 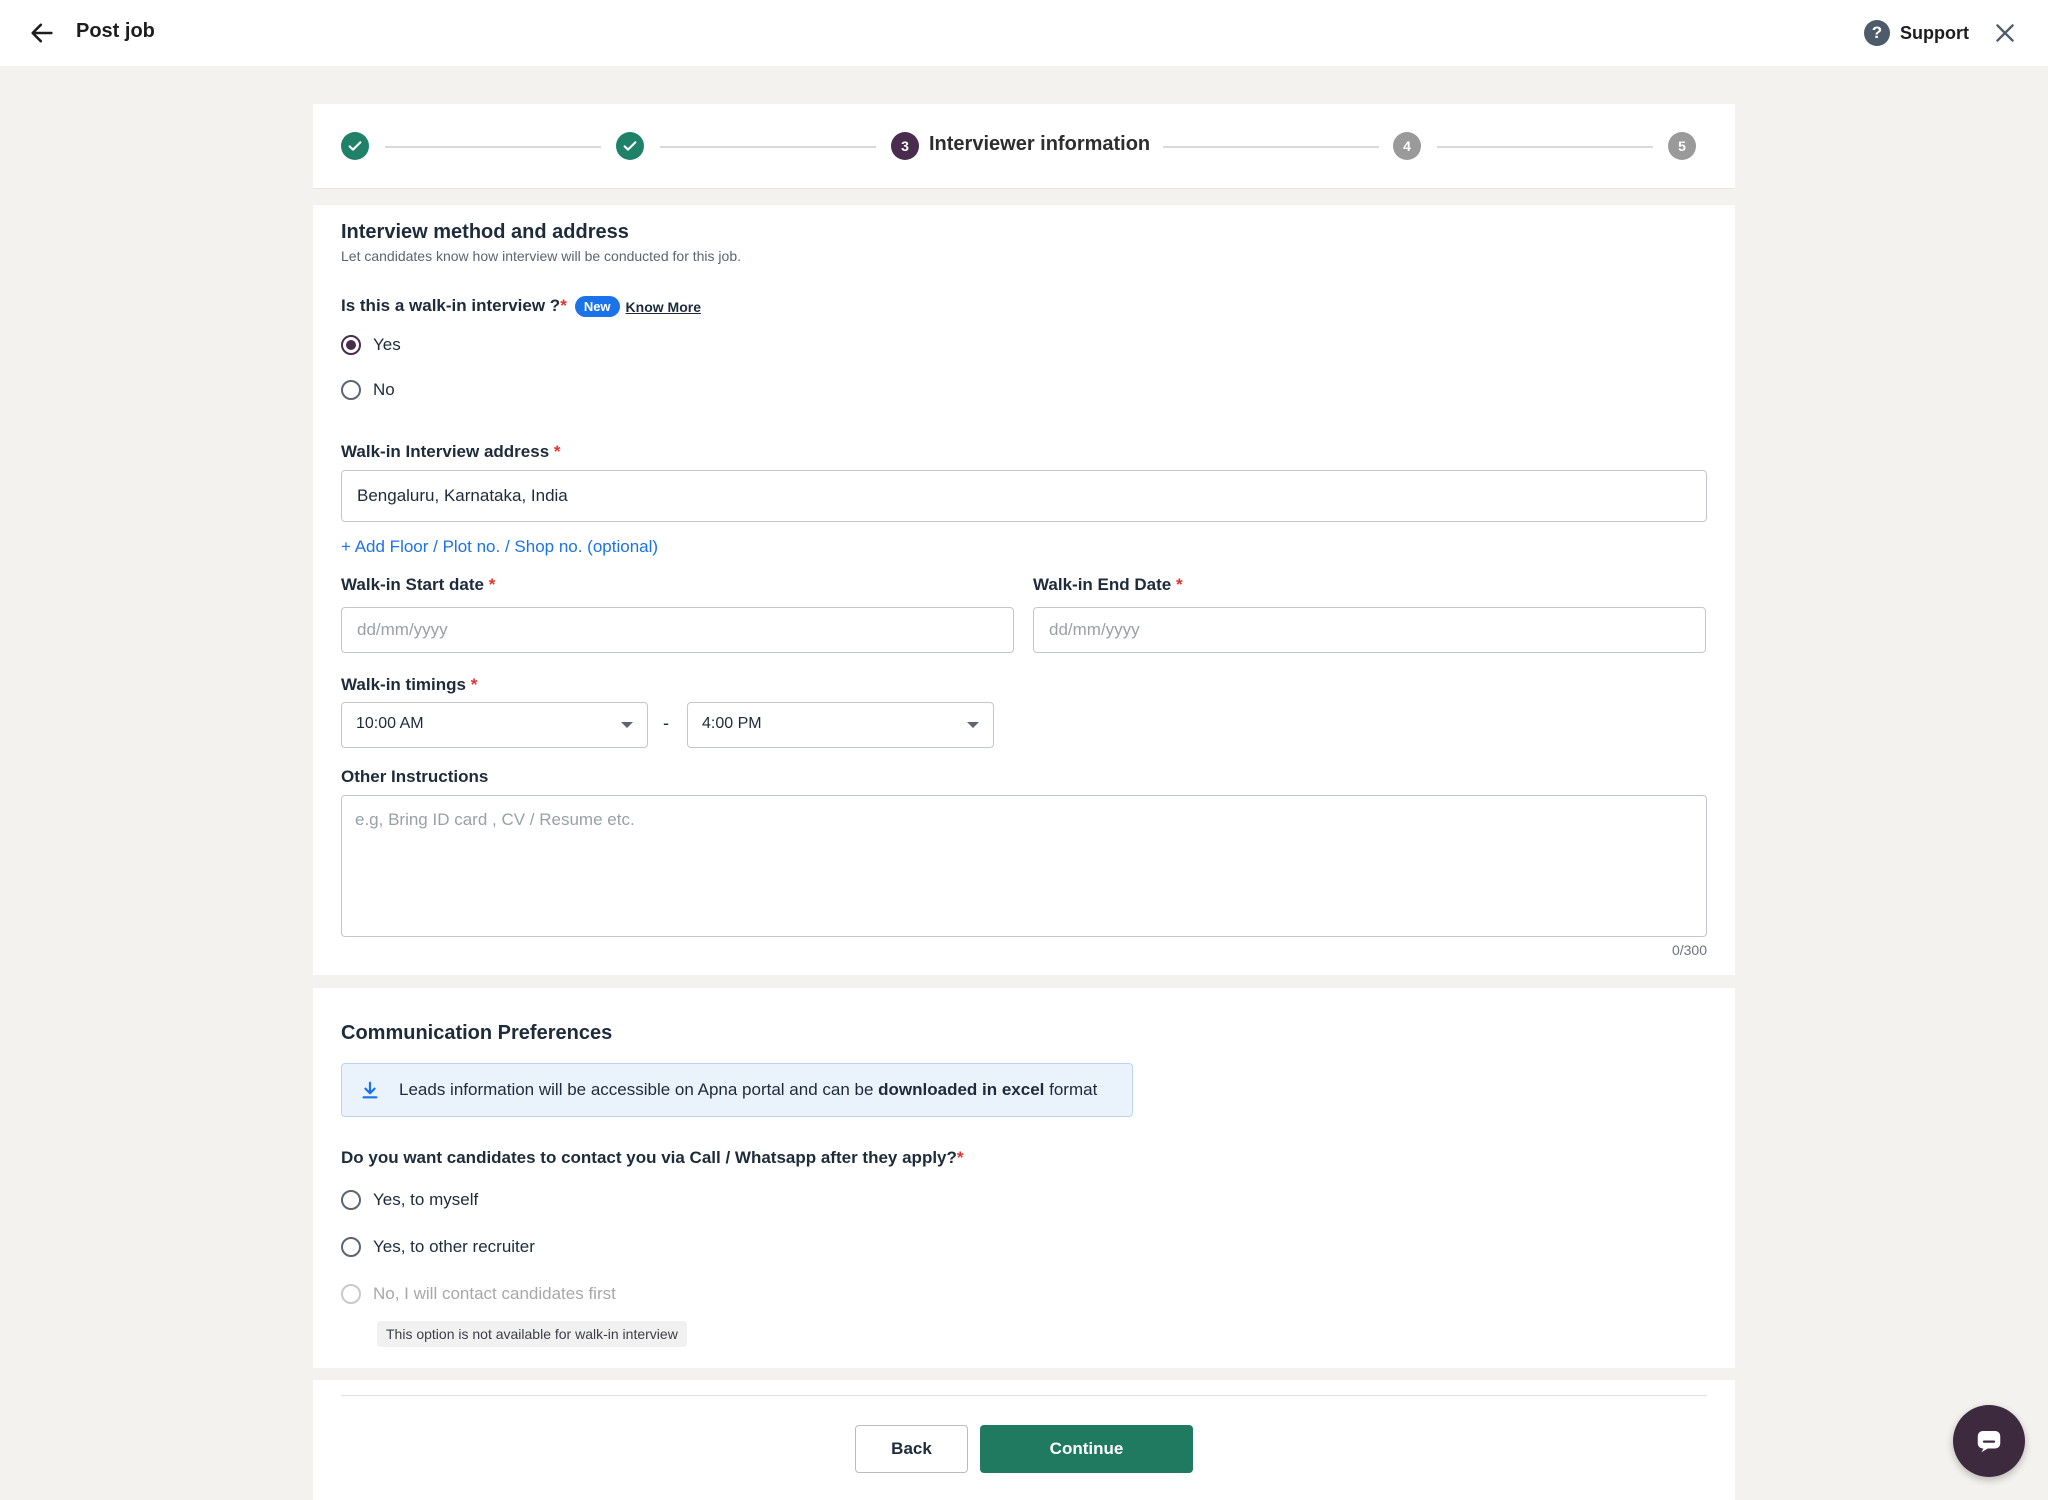 I want to click on step-3-current: 3, so click(x=905, y=146).